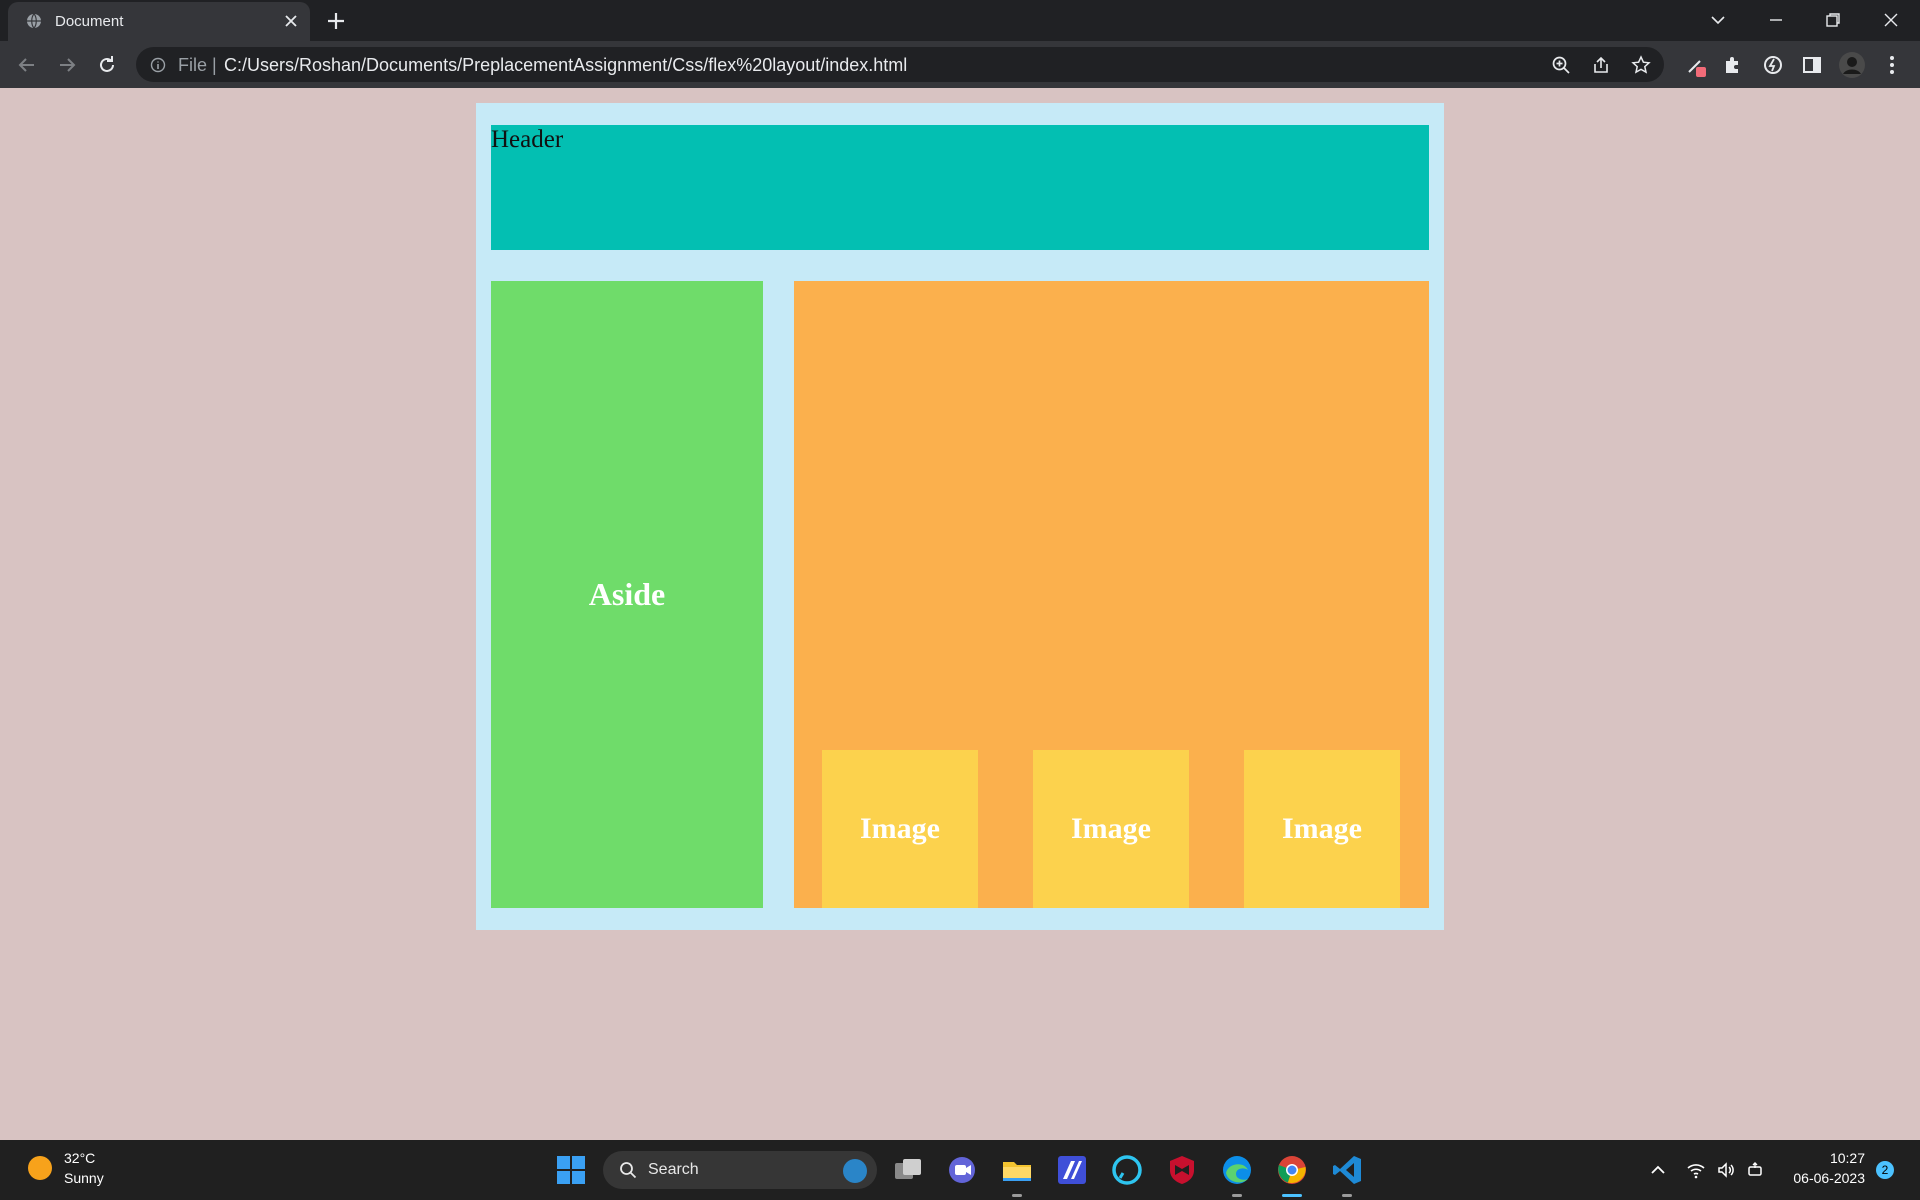 Image resolution: width=1920 pixels, height=1200 pixels. What do you see at coordinates (1733, 65) in the screenshot?
I see `extensions-puzzle-icon` at bounding box center [1733, 65].